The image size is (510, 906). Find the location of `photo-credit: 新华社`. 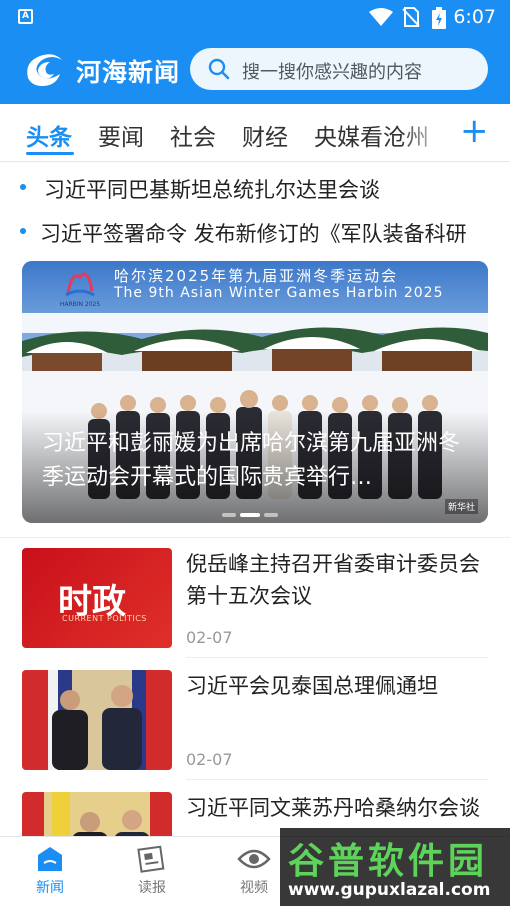

photo-credit: 新华社 is located at coordinates (461, 506).